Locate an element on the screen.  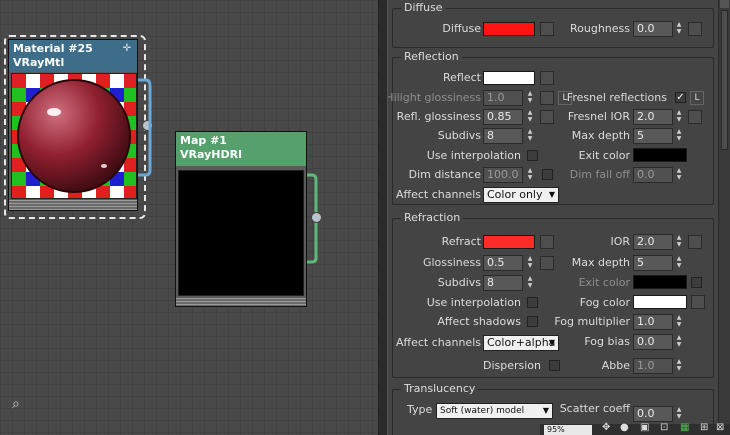
map-node-type: VRayHDRI is located at coordinates (211, 154).